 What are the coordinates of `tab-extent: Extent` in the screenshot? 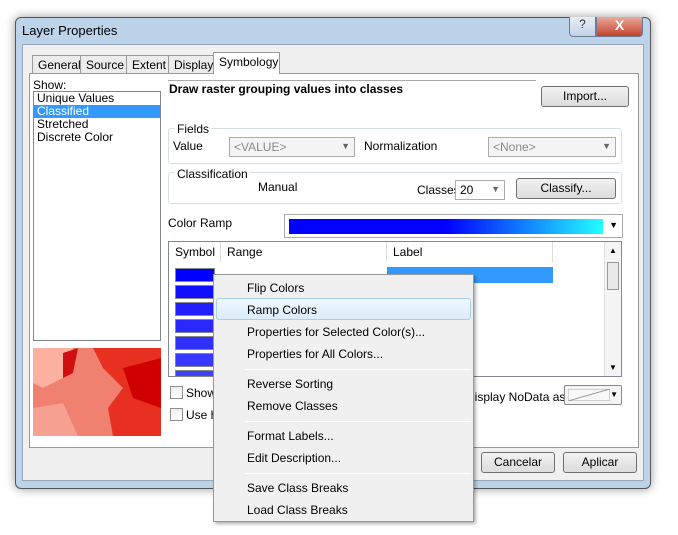 It's located at (149, 64).